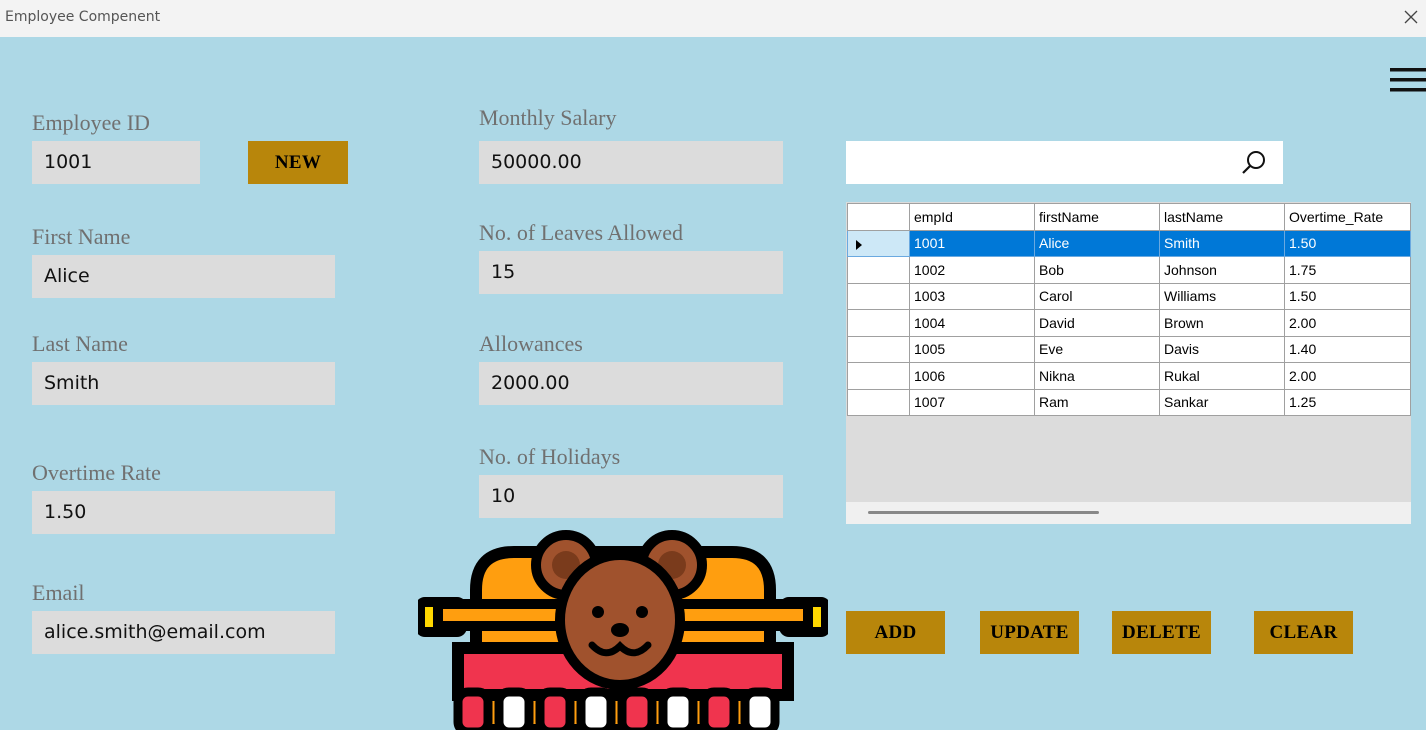 The image size is (1426, 730). Describe the element at coordinates (1097, 323) in the screenshot. I see `table-cell: David` at that location.